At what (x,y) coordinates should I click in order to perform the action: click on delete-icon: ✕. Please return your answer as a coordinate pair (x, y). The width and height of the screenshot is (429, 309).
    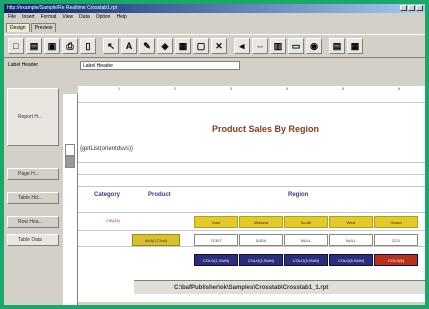
    Looking at the image, I should click on (219, 45).